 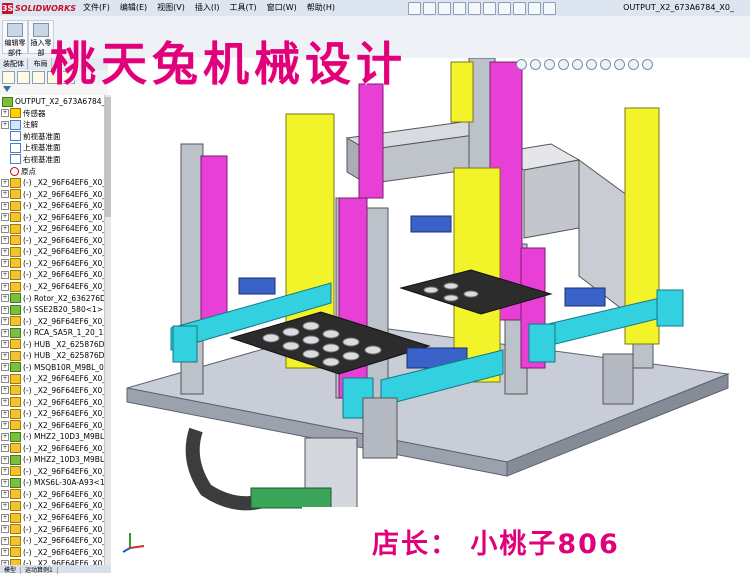 What do you see at coordinates (52, 310) in the screenshot?
I see `tree-item: + (-) SSE2B20_580<1> (默` at bounding box center [52, 310].